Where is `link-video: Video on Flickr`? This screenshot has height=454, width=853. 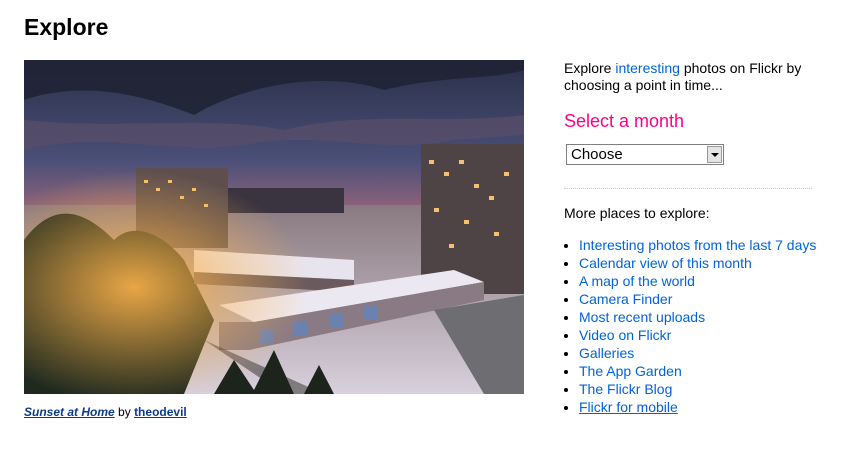 link-video: Video on Flickr is located at coordinates (625, 335).